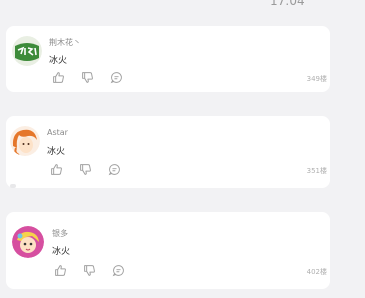 This screenshot has height=298, width=365. I want to click on floor-number: 351楼, so click(316, 171).